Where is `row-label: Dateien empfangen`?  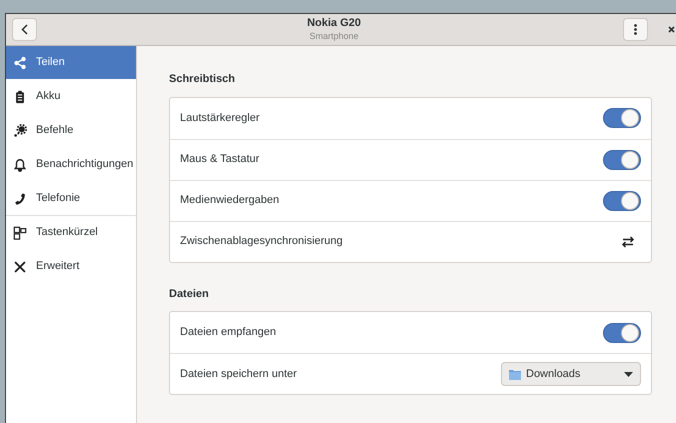 row-label: Dateien empfangen is located at coordinates (228, 332).